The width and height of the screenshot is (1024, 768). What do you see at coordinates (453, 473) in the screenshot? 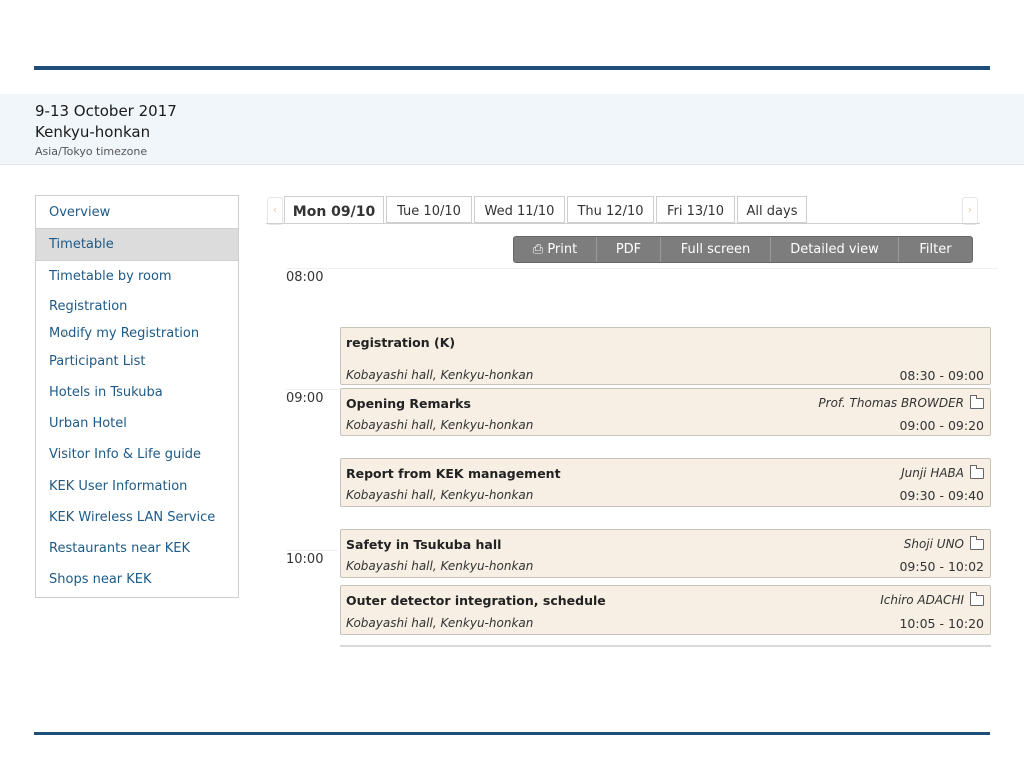
I see `contribution-title: Report from KEK management` at bounding box center [453, 473].